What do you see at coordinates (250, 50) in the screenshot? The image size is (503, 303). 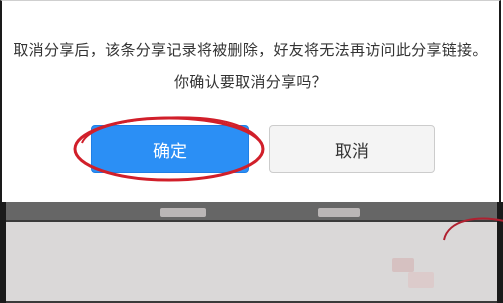 I see `dialog-message: 取消分享后，该条分享记录将被删除，好友将无法再访问此分享链接。` at bounding box center [250, 50].